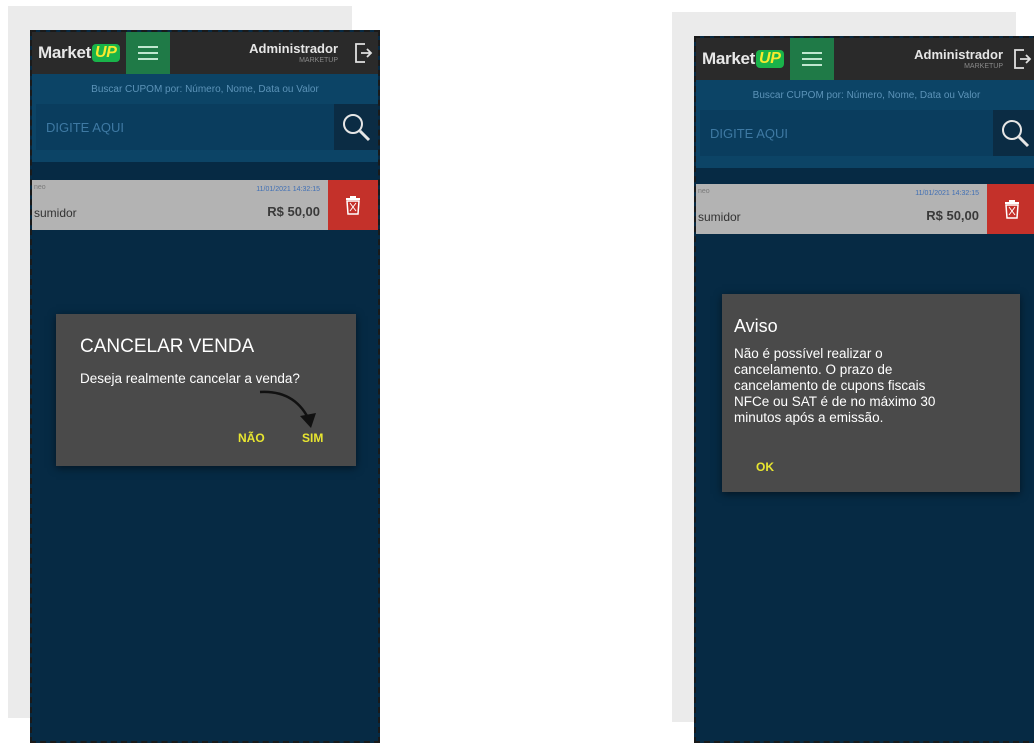 The width and height of the screenshot is (1034, 743). Describe the element at coordinates (167, 346) in the screenshot. I see `dialog-title: CANCELAR VENDA` at that location.